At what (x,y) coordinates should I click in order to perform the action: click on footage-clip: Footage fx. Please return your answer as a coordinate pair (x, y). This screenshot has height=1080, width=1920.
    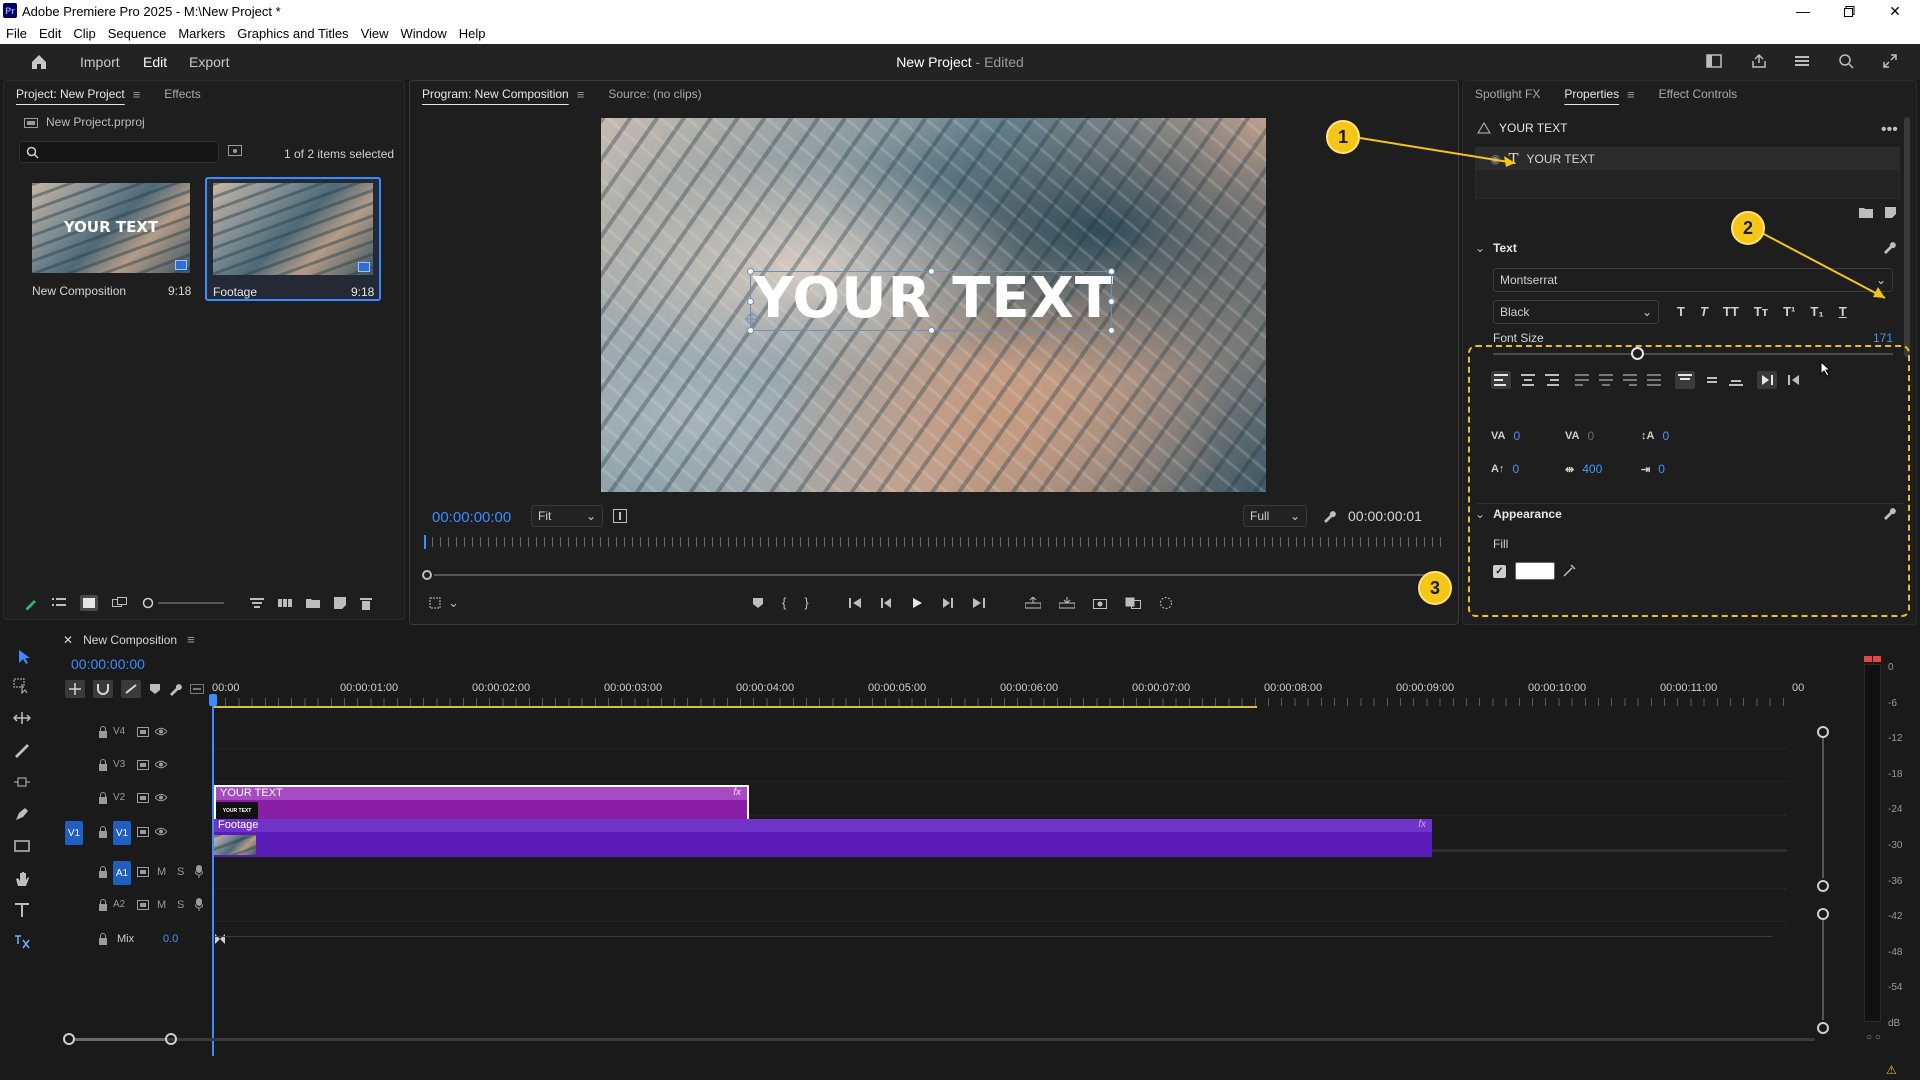
    Looking at the image, I should click on (823, 838).